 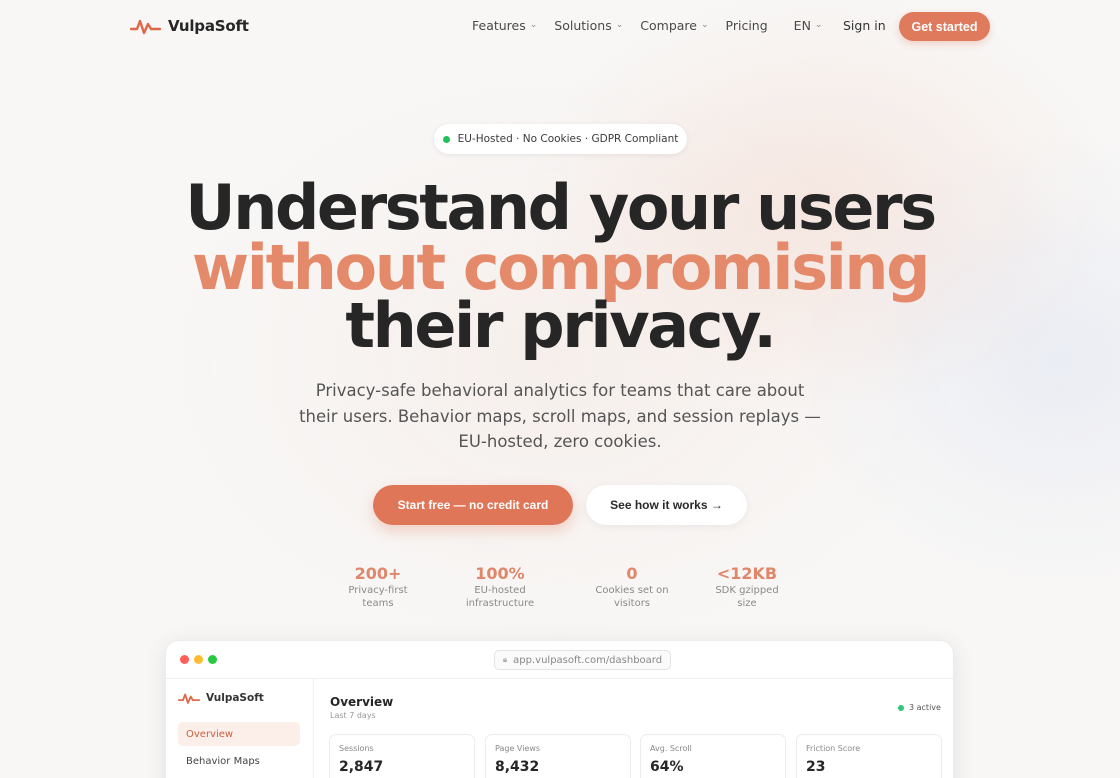 I want to click on metric-value: 64%, so click(x=667, y=767).